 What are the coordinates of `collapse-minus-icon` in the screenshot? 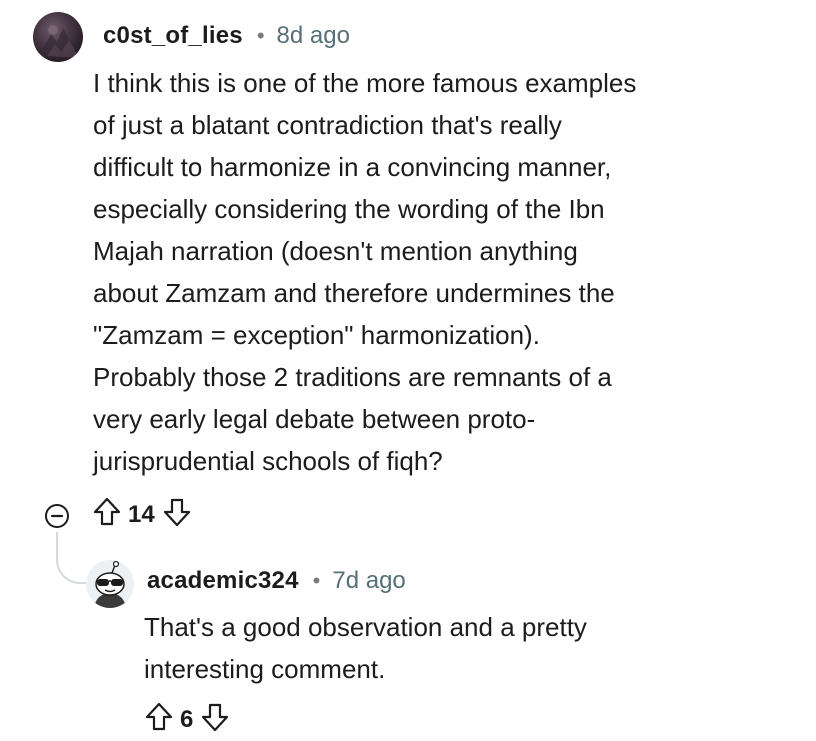 It's located at (57, 516).